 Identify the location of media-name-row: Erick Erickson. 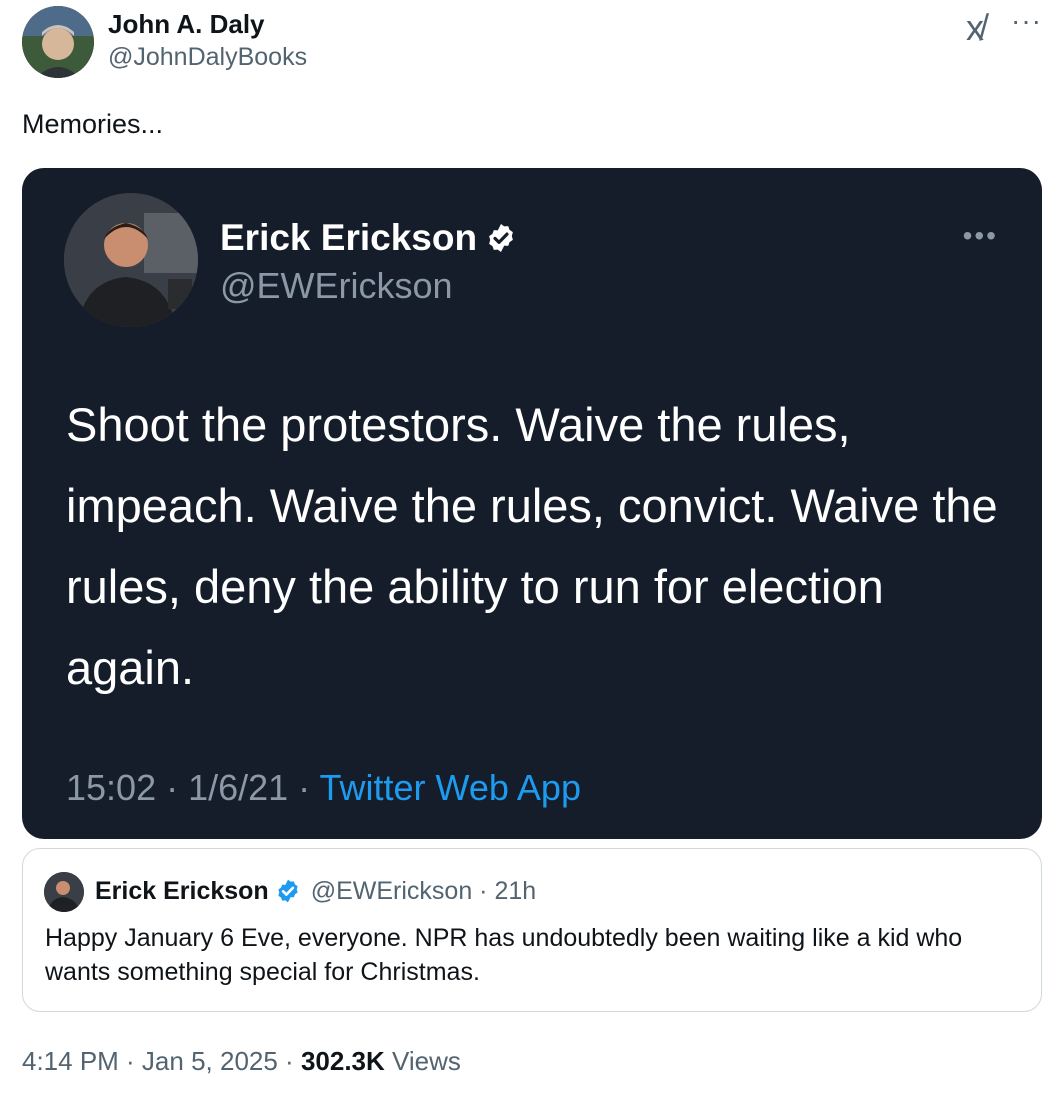
(368, 238).